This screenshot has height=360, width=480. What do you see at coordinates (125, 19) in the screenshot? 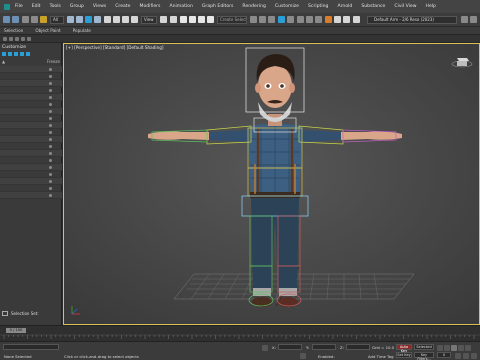
I see `scale-icon` at bounding box center [125, 19].